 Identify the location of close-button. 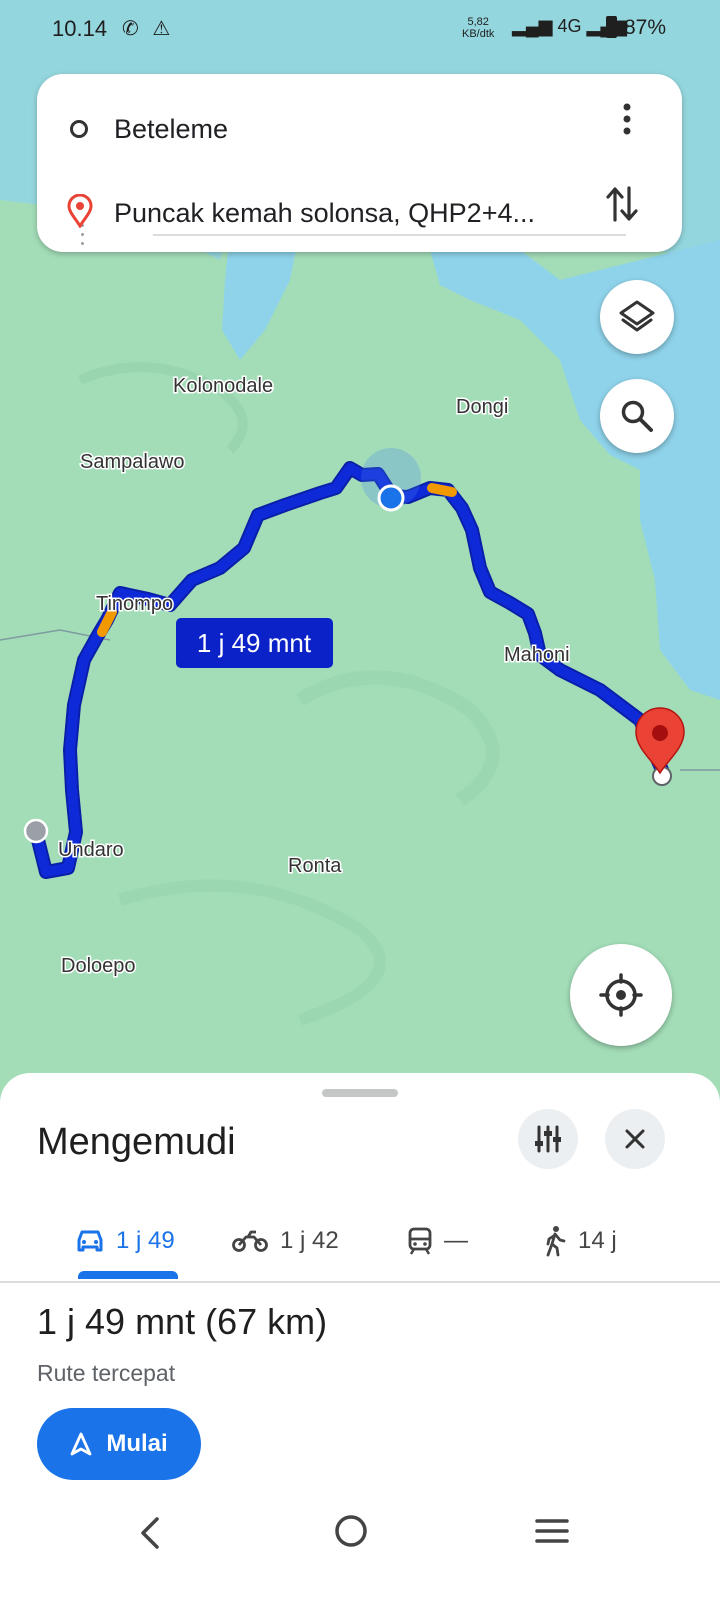
(635, 1139).